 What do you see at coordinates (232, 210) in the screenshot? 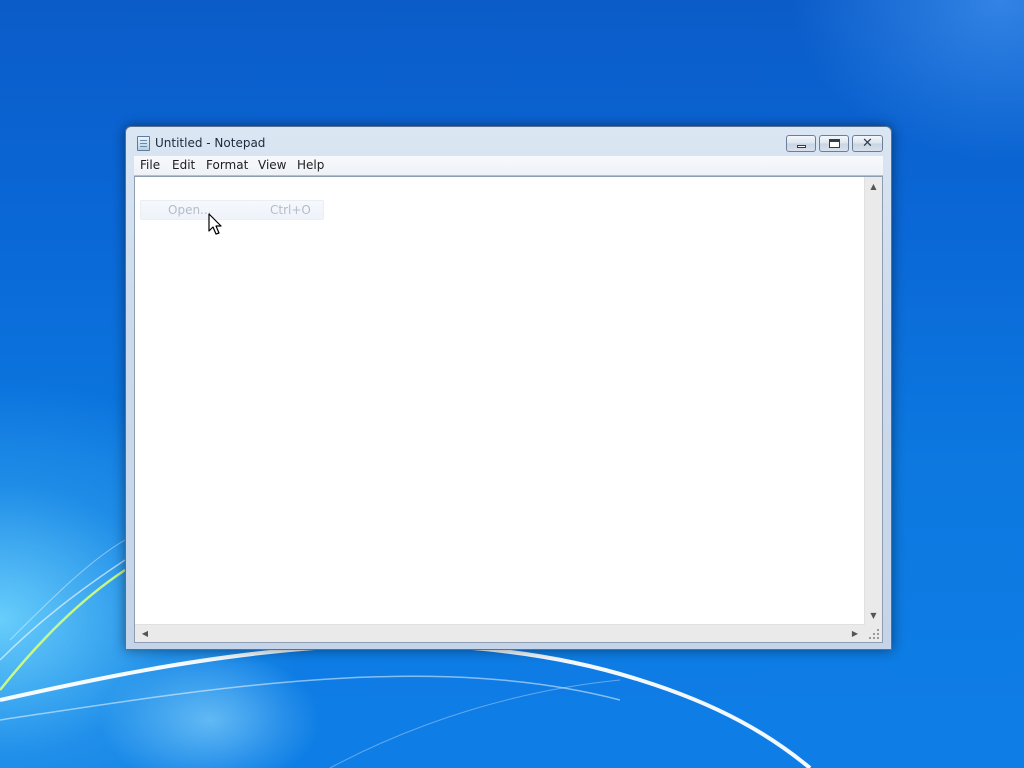
I see `menu-item-open: Open... Ctrl+O` at bounding box center [232, 210].